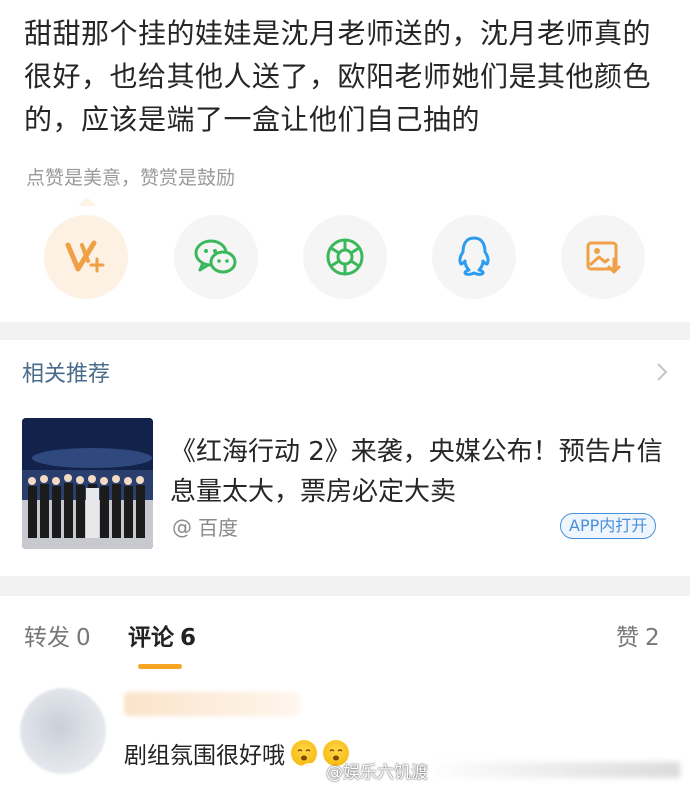 This screenshot has width=690, height=786. Describe the element at coordinates (627, 638) in the screenshot. I see `tab-like-label: 赞` at that location.